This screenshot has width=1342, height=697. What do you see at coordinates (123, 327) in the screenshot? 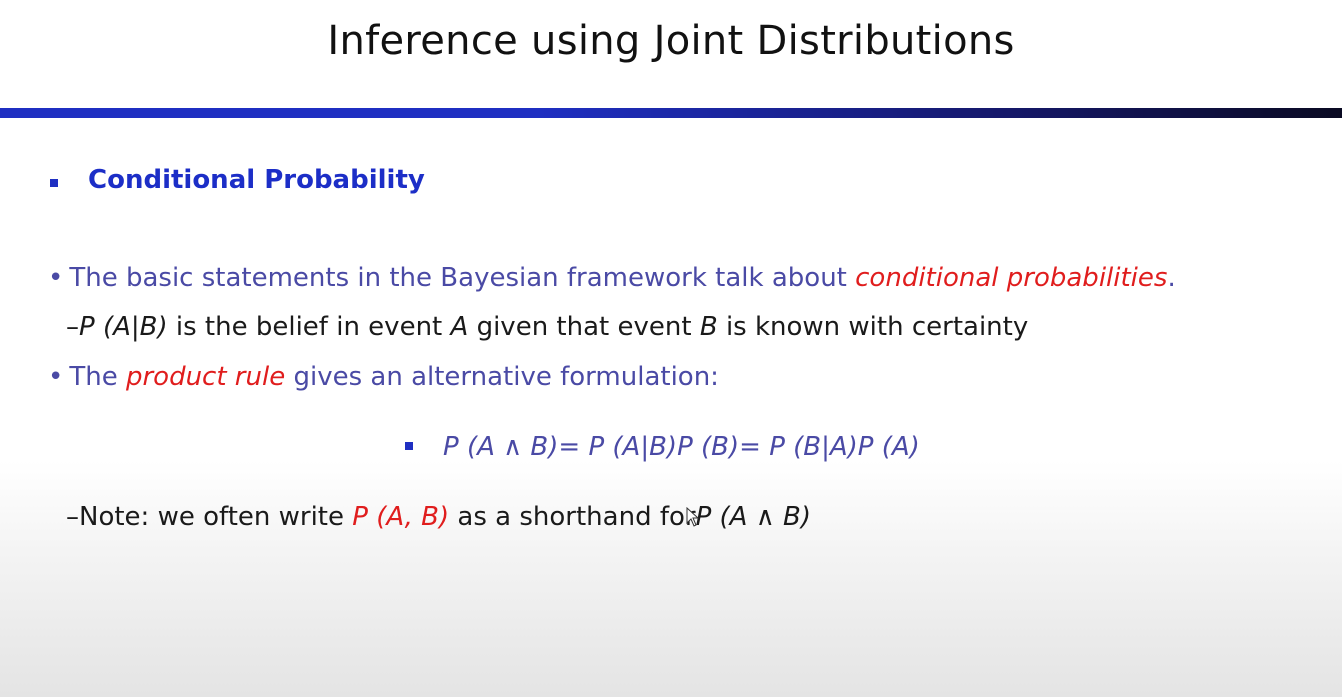
I see `sub1-expression: P (A|B)` at bounding box center [123, 327].